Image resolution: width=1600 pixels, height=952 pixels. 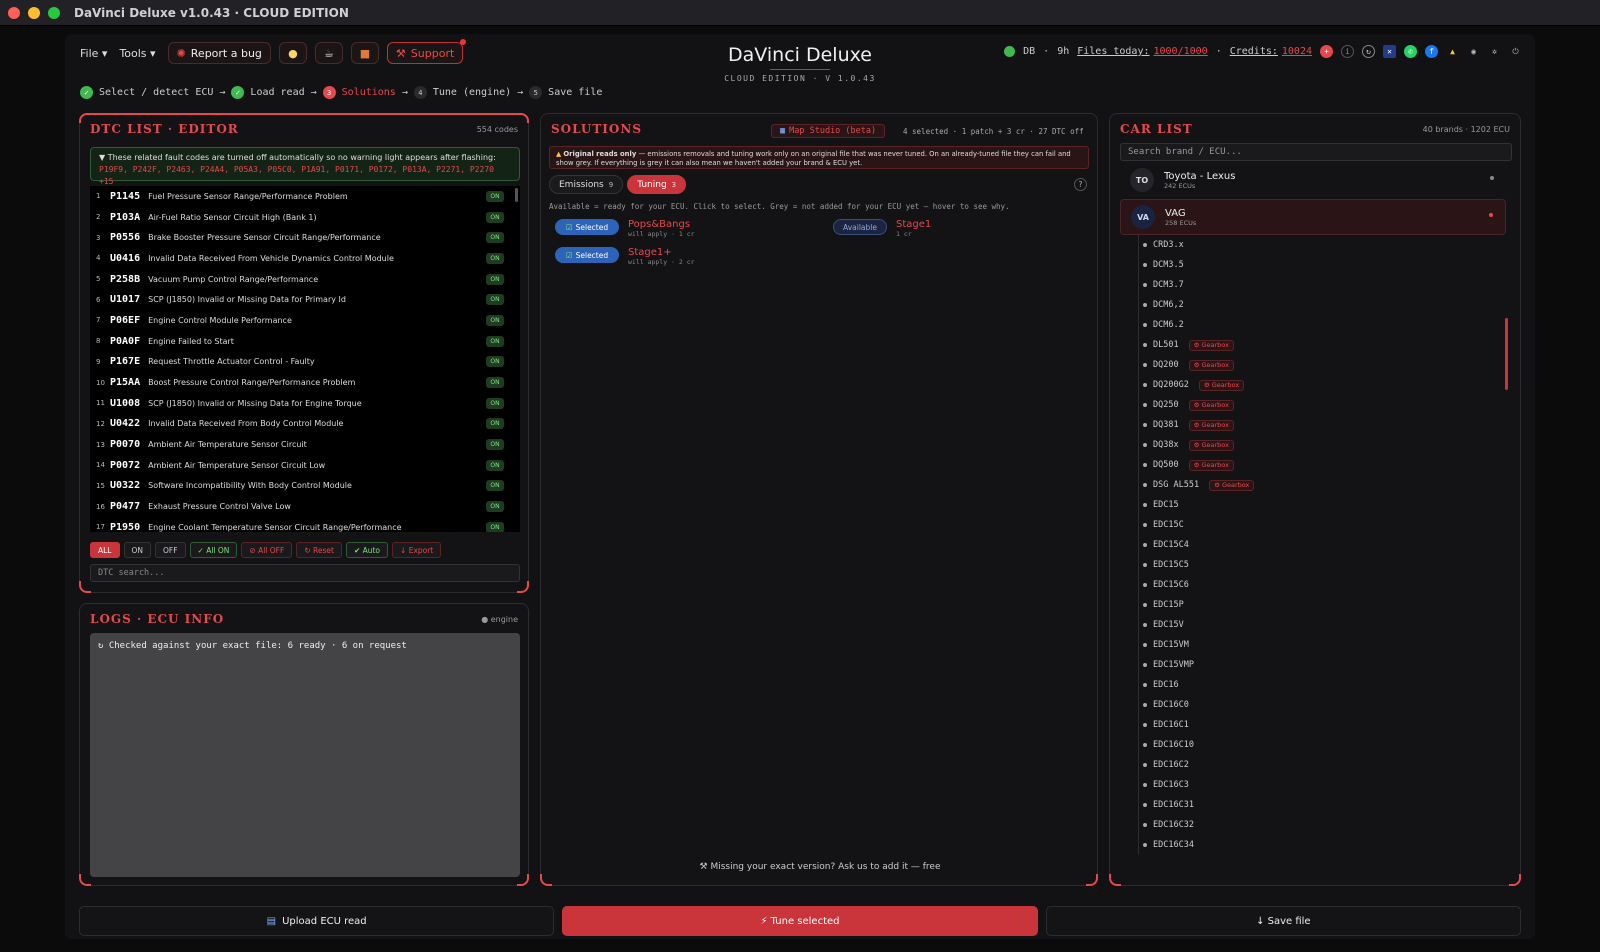 I want to click on map-studio-button: ▦ Map Studio (beta), so click(x=828, y=131).